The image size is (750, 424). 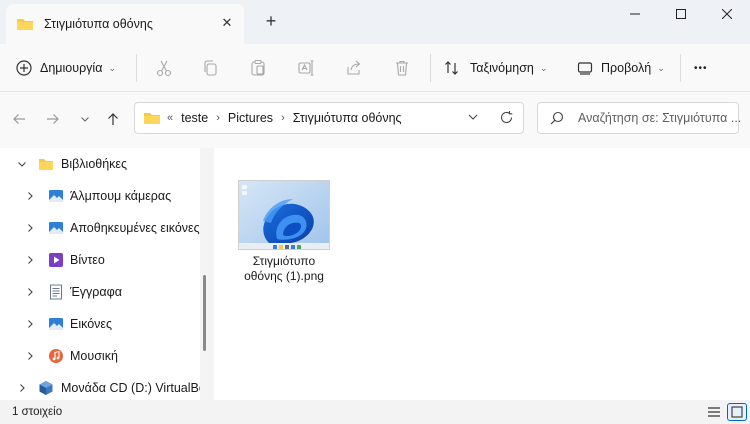 What do you see at coordinates (284, 261) in the screenshot?
I see `file-name-line: Στιγμιότυπο` at bounding box center [284, 261].